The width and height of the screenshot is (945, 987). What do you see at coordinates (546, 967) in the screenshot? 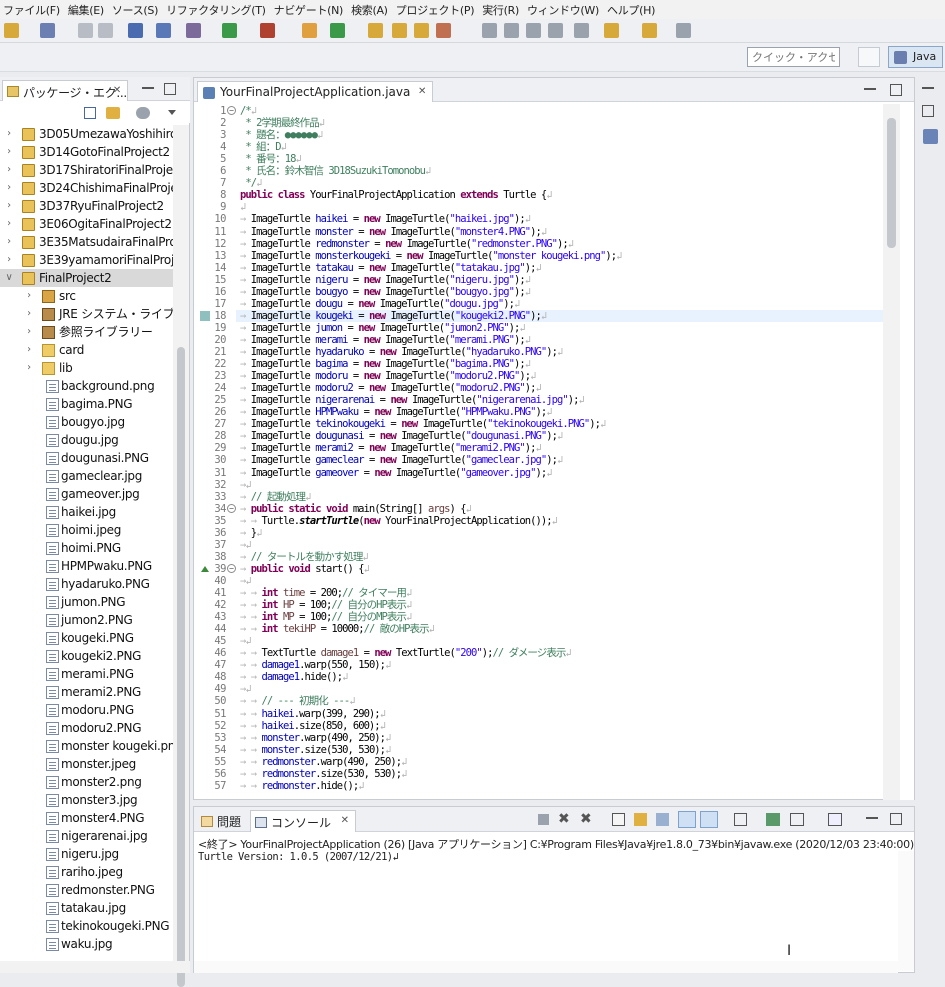
I see `console-hscrollbar` at bounding box center [546, 967].